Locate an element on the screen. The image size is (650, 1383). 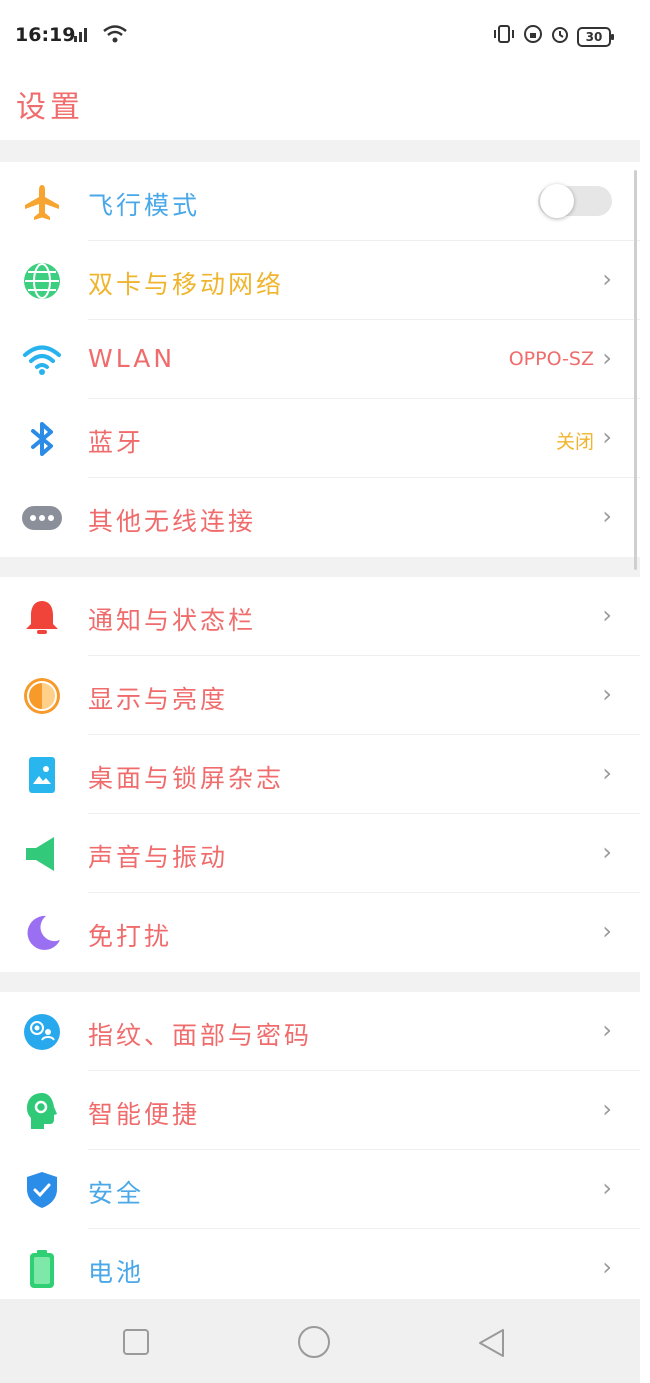
settings-item-label: 声音与振动 is located at coordinates (158, 857).